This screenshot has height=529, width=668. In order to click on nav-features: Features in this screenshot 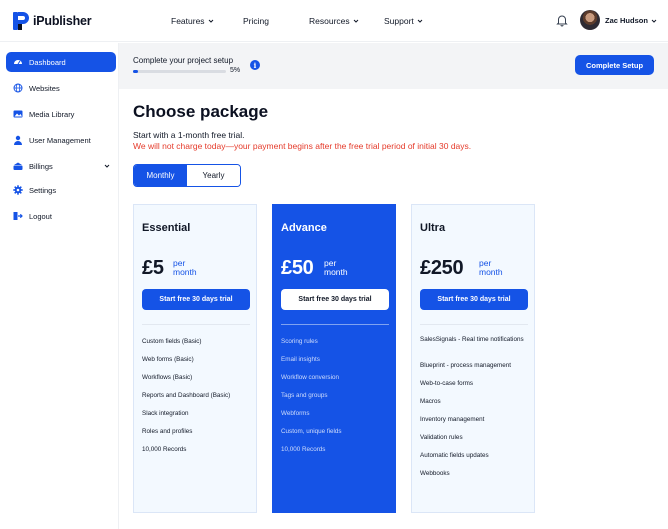, I will do `click(192, 21)`.